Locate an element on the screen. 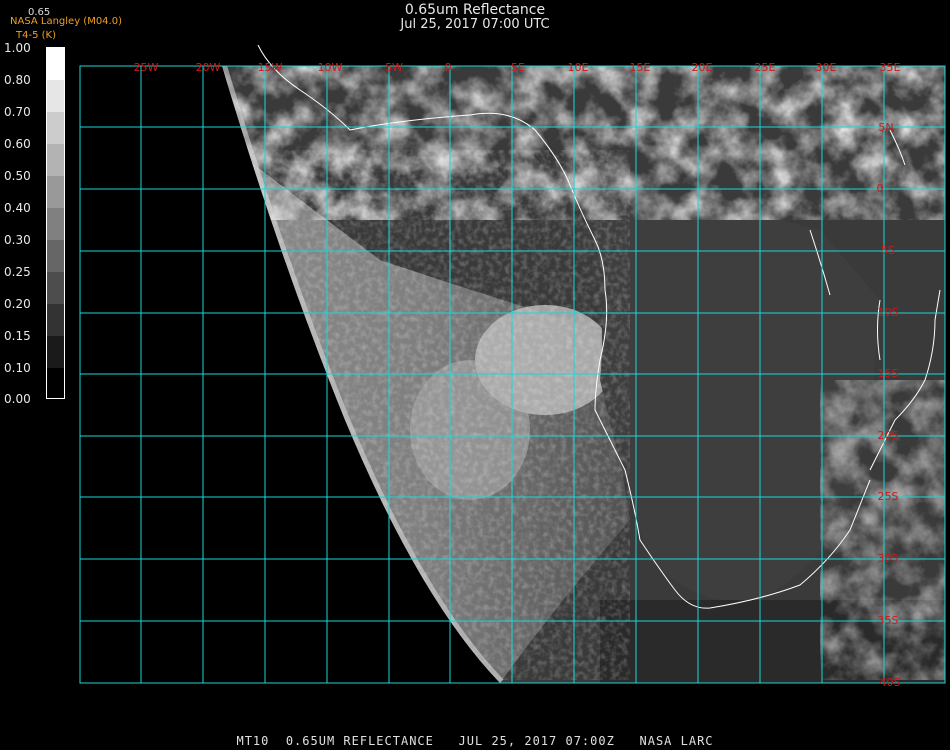 Image resolution: width=950 pixels, height=750 pixels. lat-label: 35S is located at coordinates (888, 620).